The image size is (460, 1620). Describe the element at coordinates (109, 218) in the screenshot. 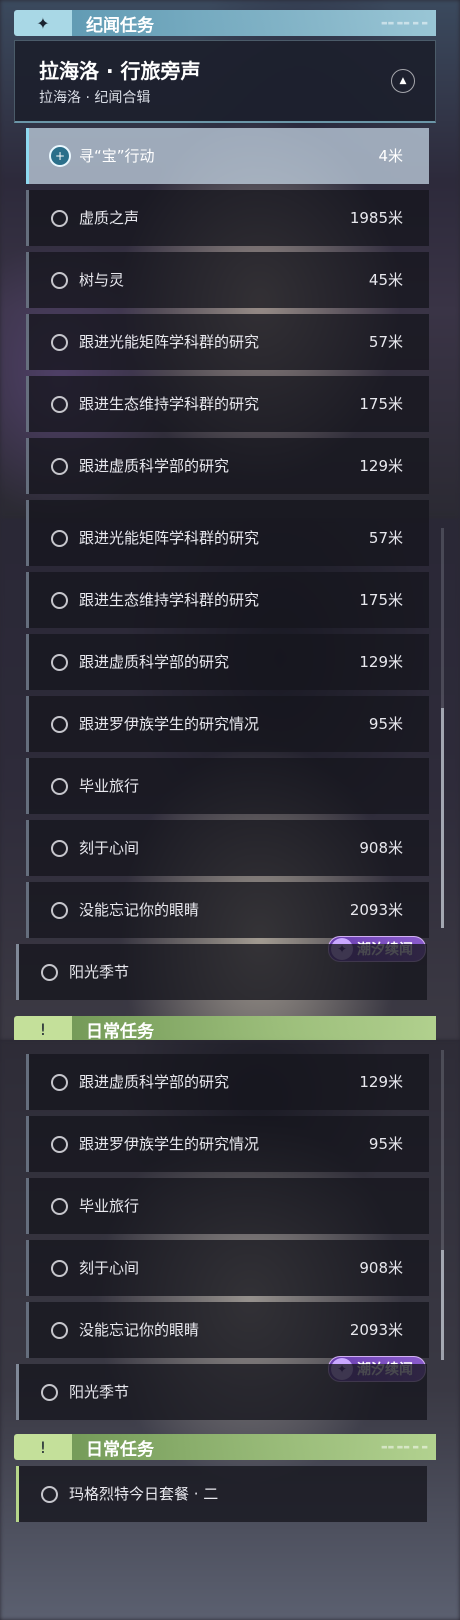

I see `quest-name: 虚质之声` at that location.